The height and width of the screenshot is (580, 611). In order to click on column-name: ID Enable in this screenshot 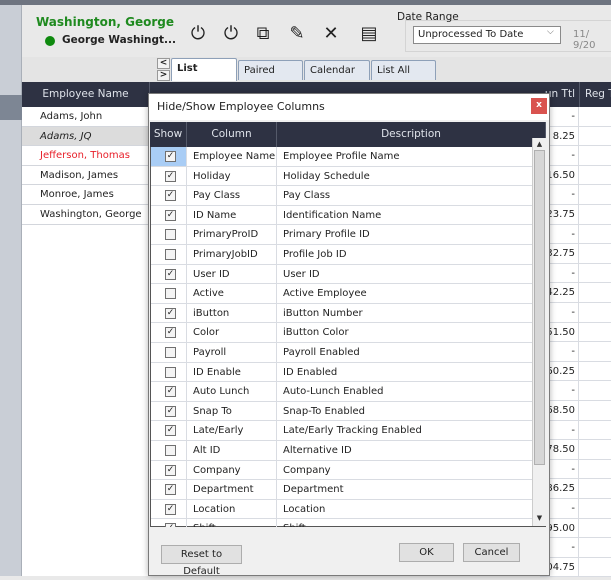, I will do `click(232, 372)`.